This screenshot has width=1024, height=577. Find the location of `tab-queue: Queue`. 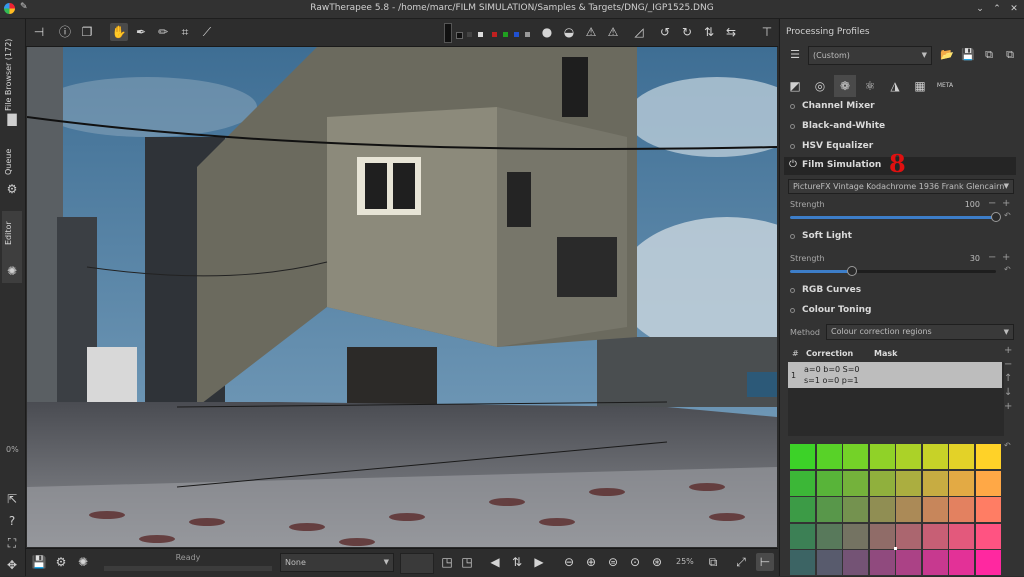

tab-queue: Queue is located at coordinates (12, 159).